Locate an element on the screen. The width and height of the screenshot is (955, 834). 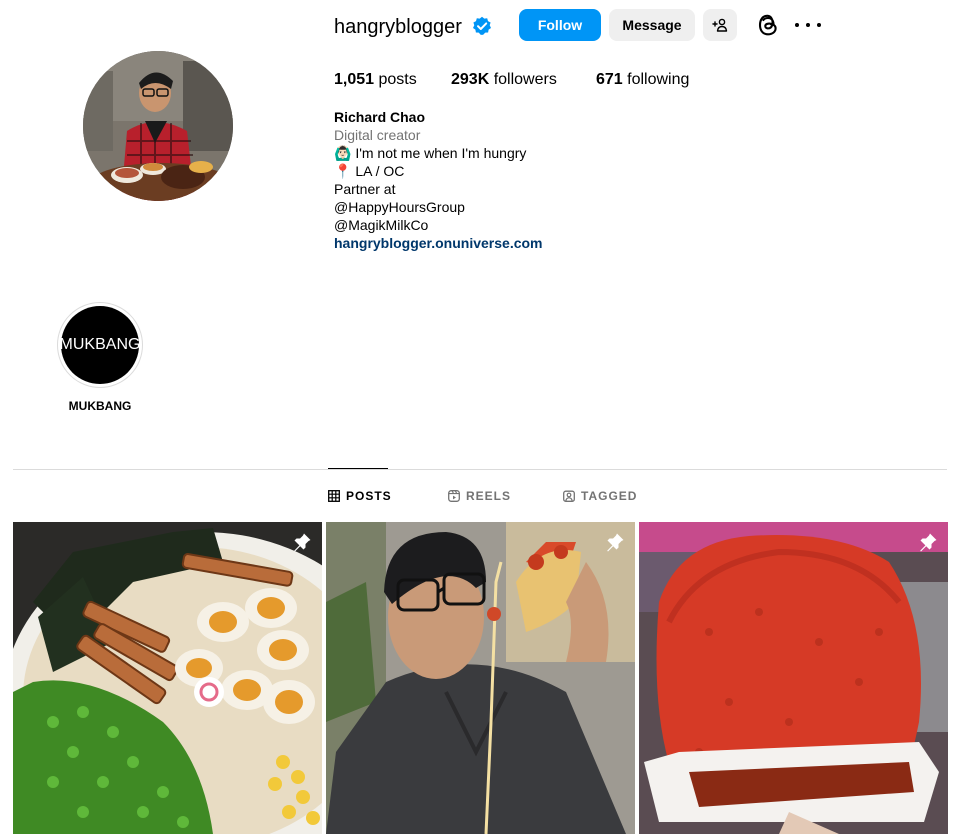
bio-line: 🙆🏻‍♂️ I'm not me when I'm hungry is located at coordinates (430, 153).